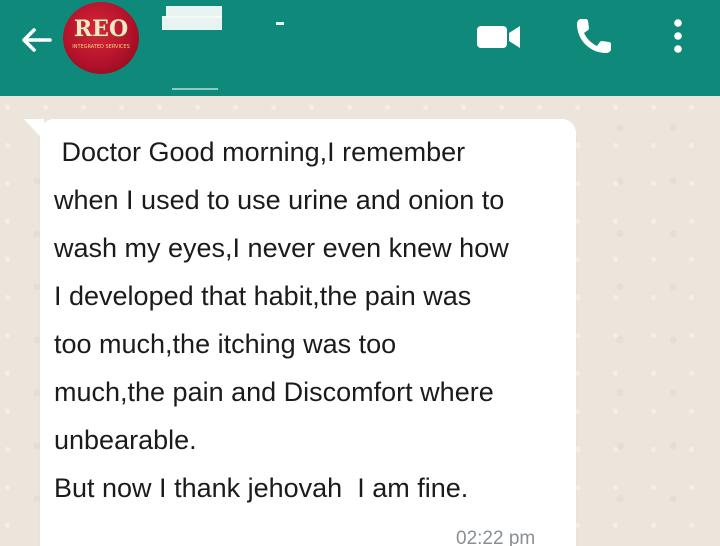 Image resolution: width=720 pixels, height=546 pixels. What do you see at coordinates (261, 488) in the screenshot?
I see `message-text-line: But now I thank jehovah I am fine.` at bounding box center [261, 488].